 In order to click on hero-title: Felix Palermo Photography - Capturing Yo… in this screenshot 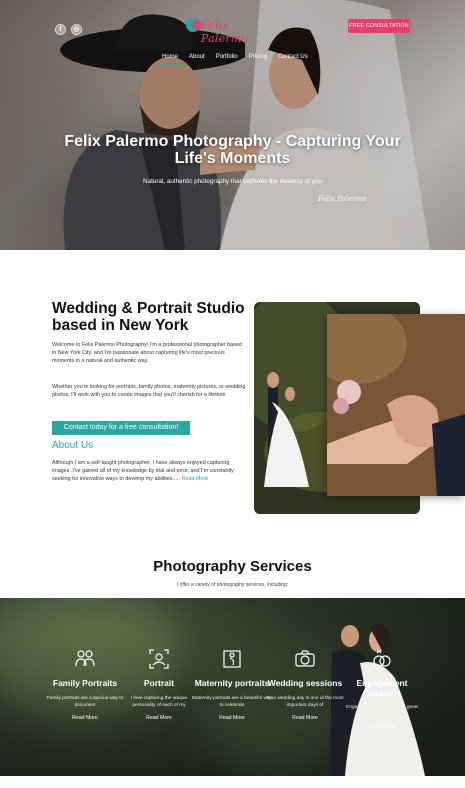, I will do `click(232, 150)`.